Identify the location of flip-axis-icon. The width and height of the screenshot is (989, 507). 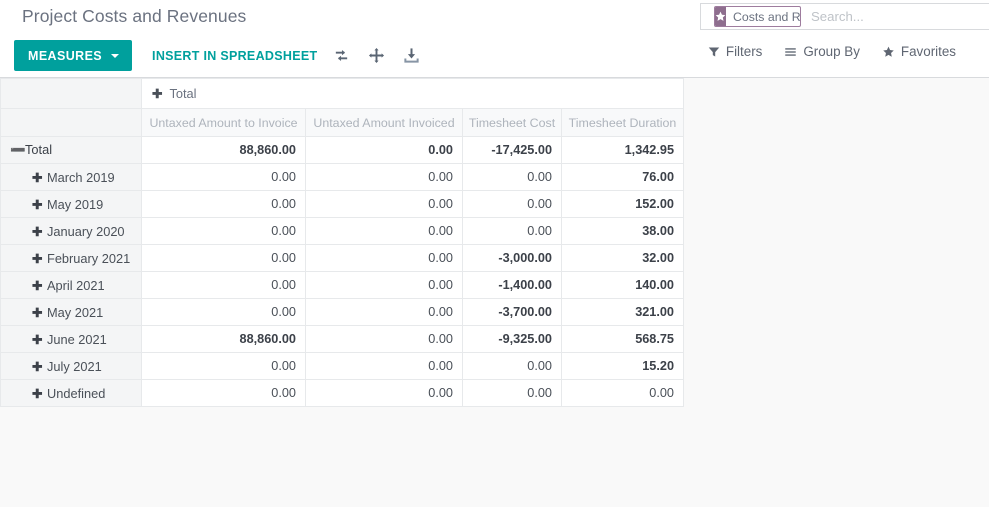
(341, 55).